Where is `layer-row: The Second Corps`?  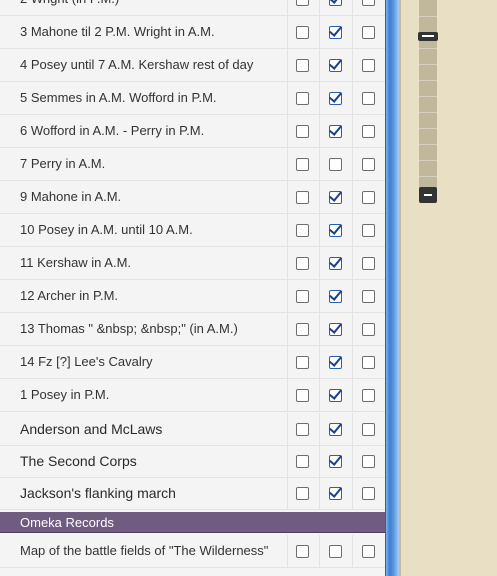 layer-row: The Second Corps is located at coordinates (192, 461).